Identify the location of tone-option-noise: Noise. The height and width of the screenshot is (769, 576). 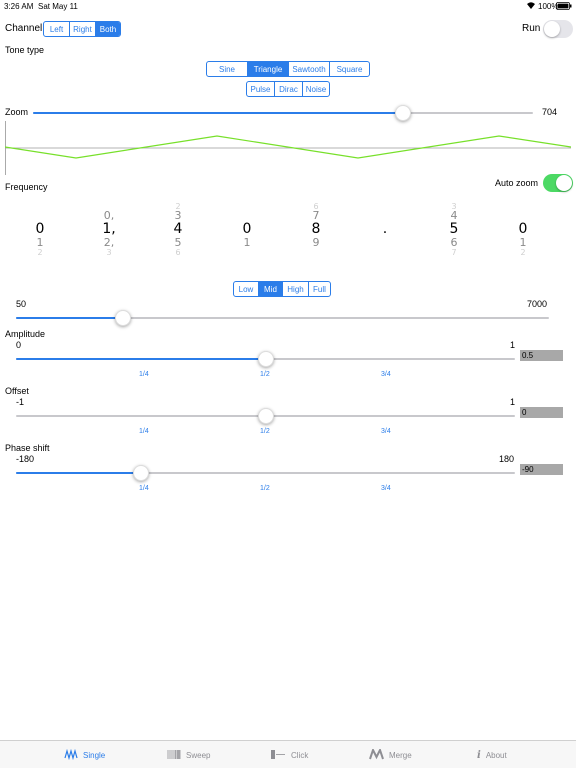
(316, 89).